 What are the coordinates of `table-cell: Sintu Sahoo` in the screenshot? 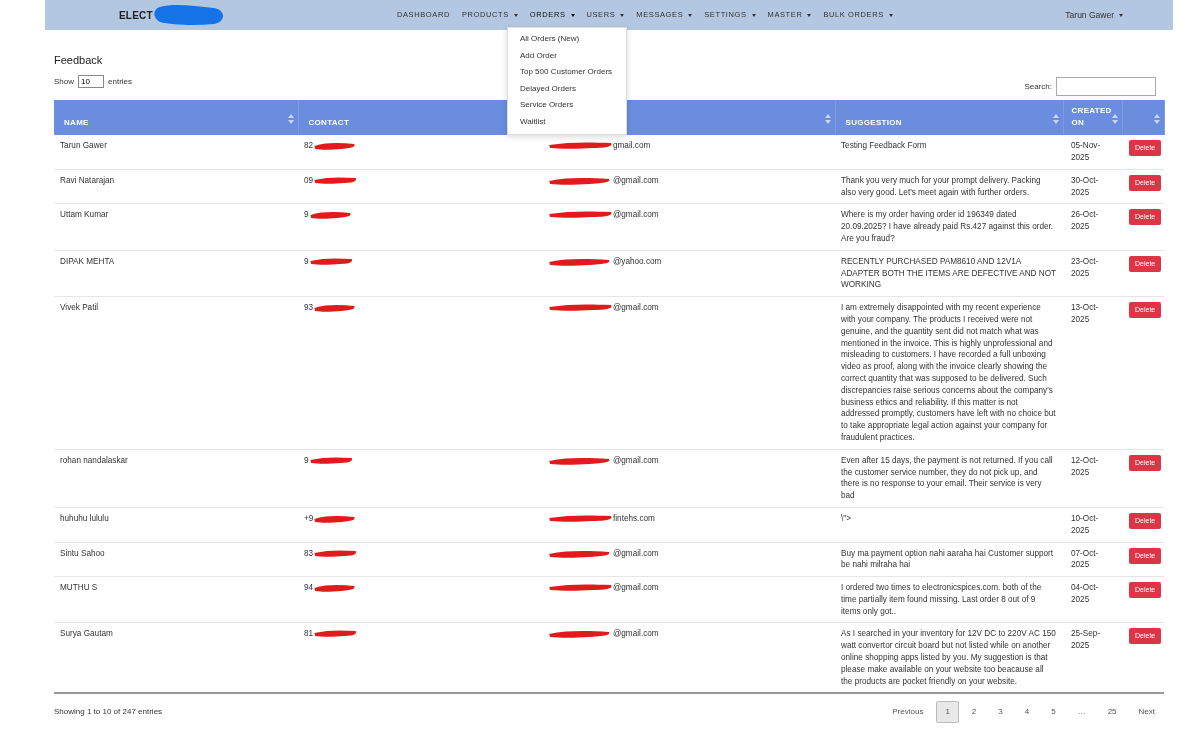 It's located at (82, 553).